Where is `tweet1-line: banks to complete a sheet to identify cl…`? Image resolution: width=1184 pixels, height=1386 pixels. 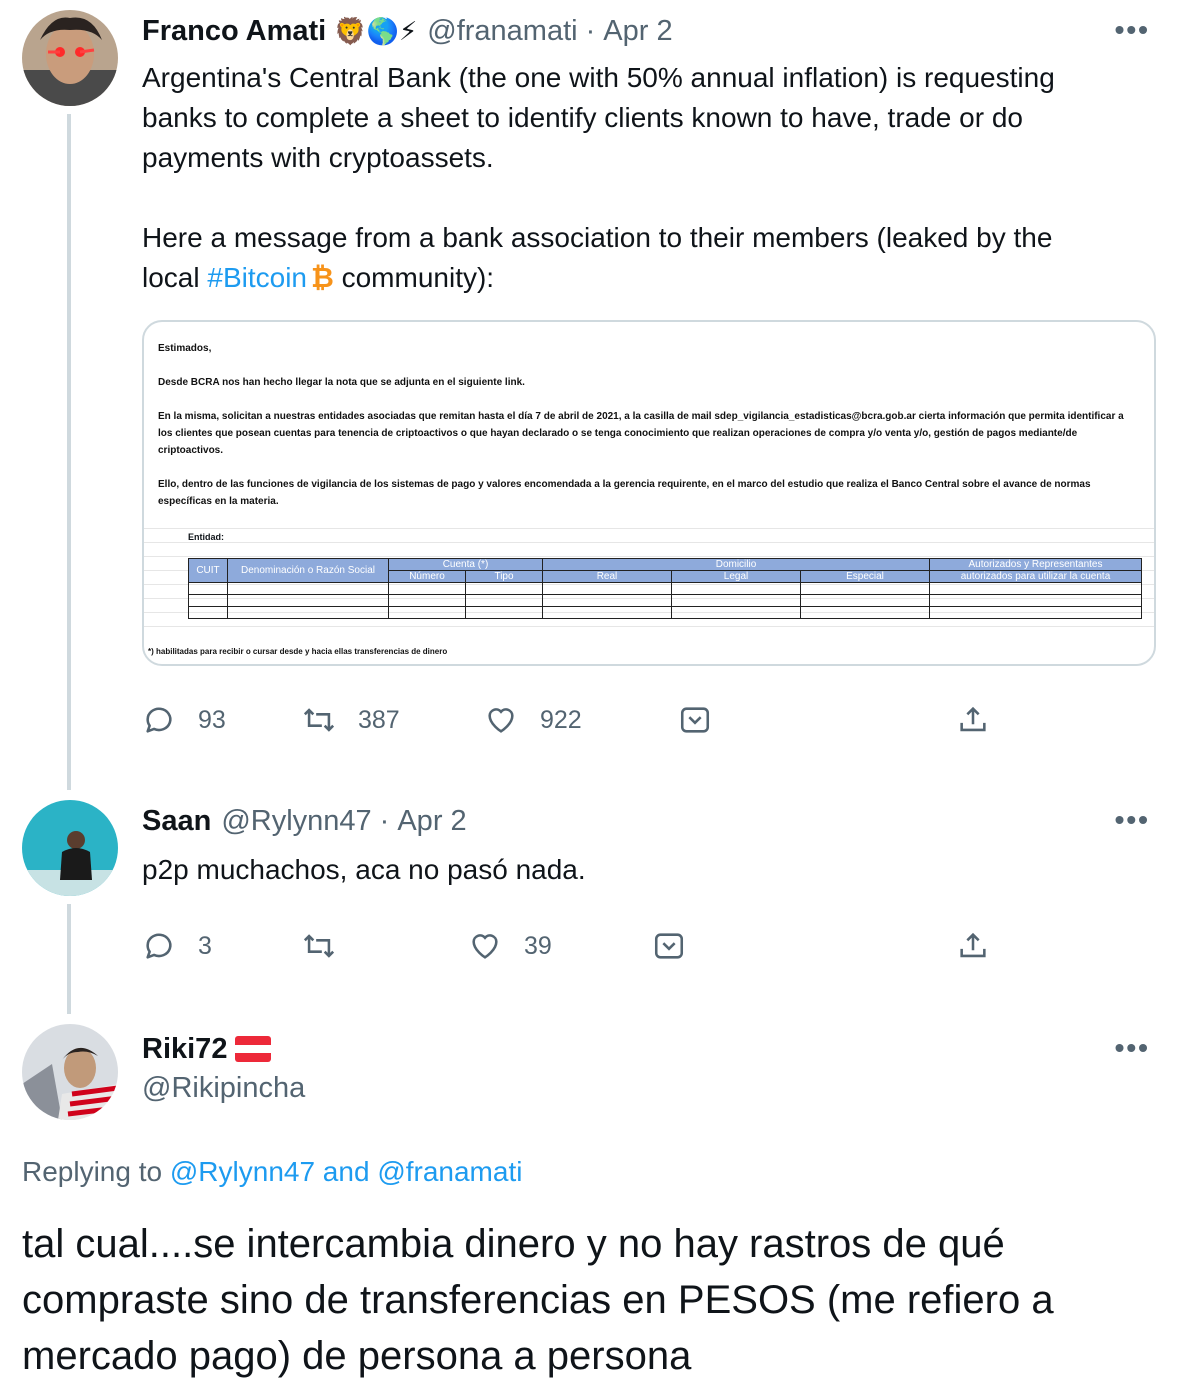 tweet1-line: banks to complete a sheet to identify cl… is located at coordinates (582, 117).